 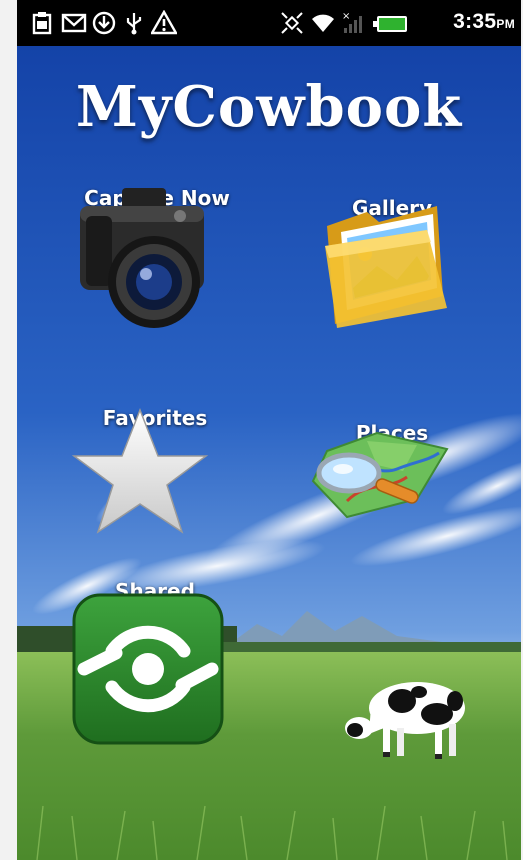 I want to click on map-icon, so click(x=380, y=475).